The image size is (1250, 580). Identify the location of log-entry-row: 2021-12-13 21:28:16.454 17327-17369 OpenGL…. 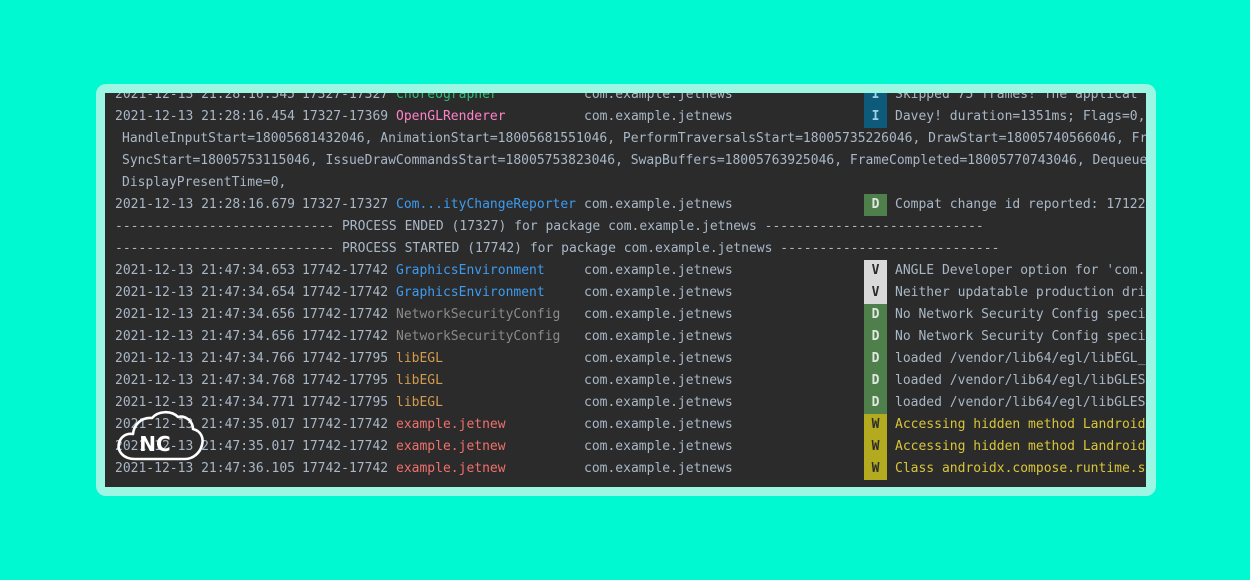
(625, 117).